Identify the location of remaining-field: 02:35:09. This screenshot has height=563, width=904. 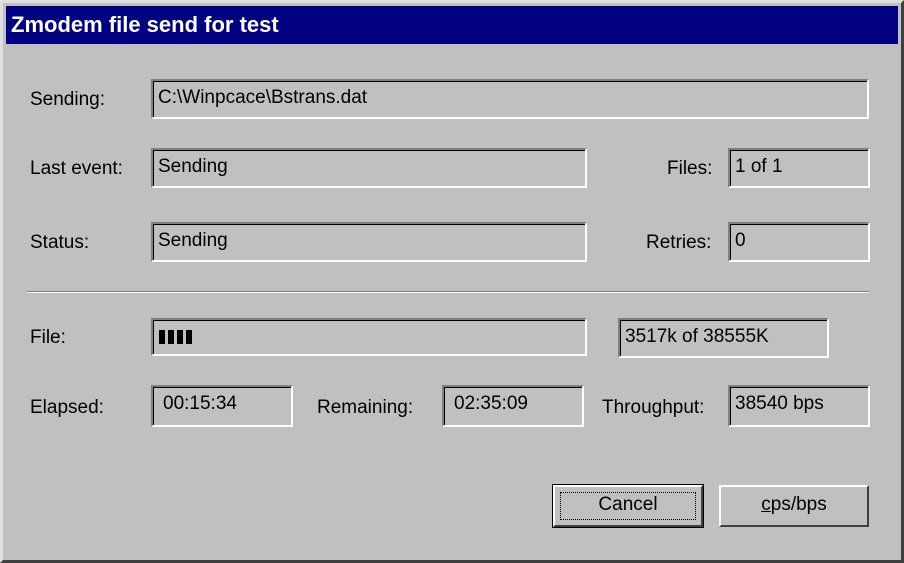
(513, 406).